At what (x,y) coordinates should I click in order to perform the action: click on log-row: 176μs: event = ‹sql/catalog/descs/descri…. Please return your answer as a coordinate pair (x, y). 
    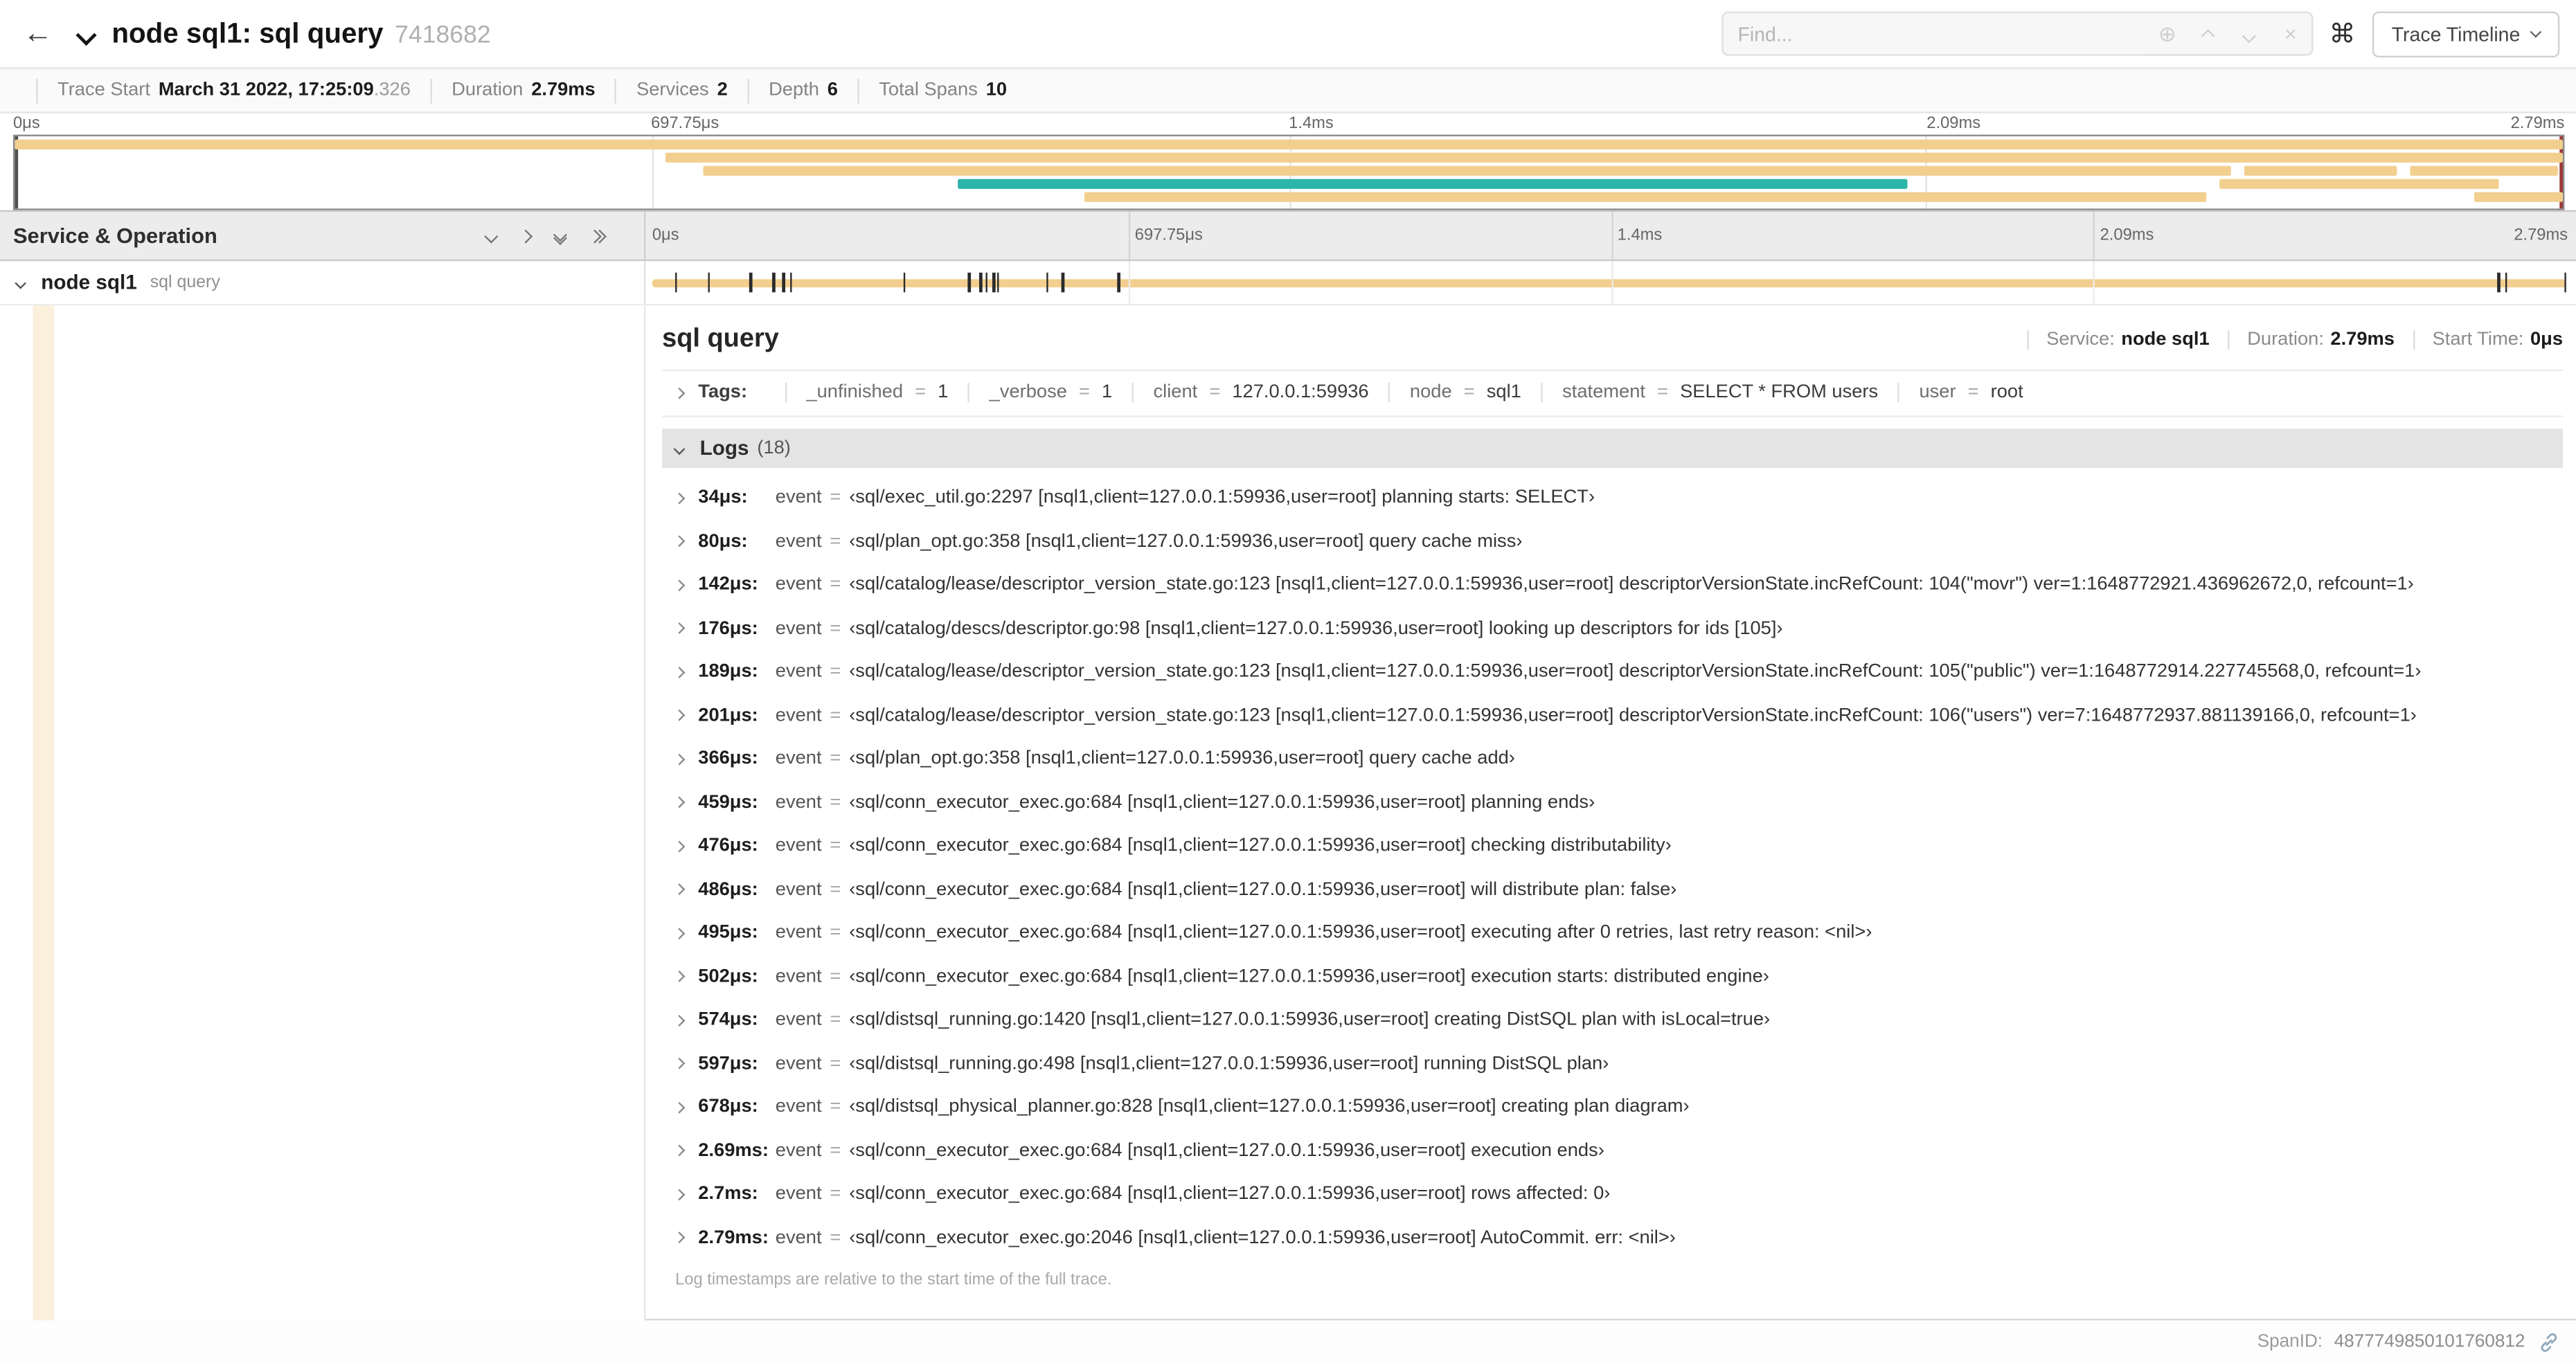
    Looking at the image, I should click on (1612, 629).